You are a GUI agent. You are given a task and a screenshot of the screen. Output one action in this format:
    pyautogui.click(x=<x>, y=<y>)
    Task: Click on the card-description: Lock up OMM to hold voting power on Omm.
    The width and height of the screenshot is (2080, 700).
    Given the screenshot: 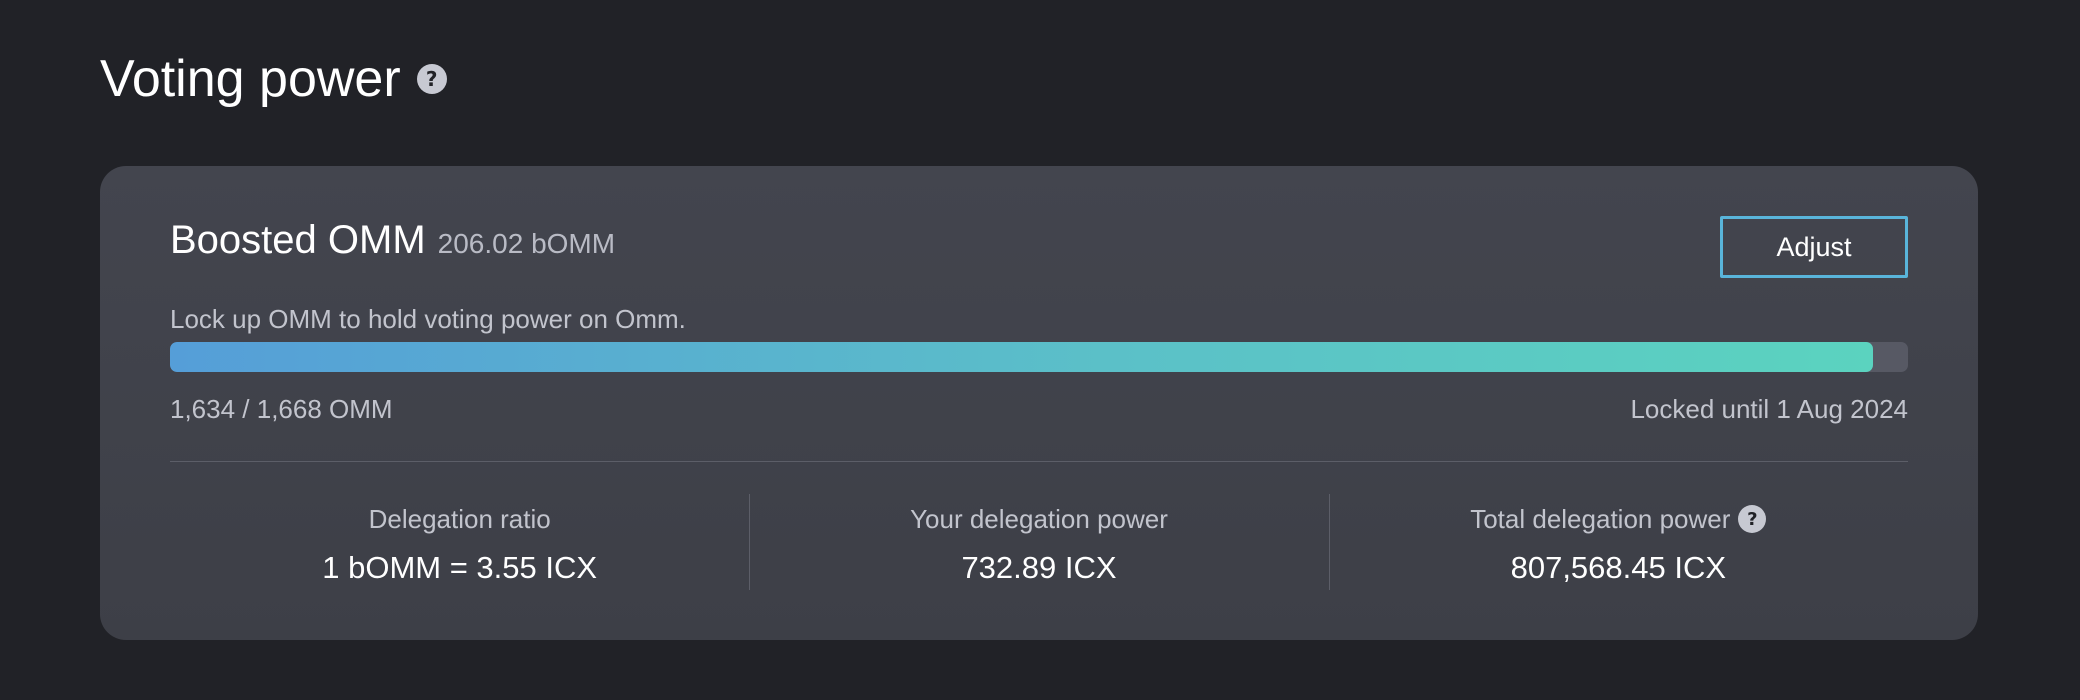 What is the action you would take?
    pyautogui.click(x=428, y=319)
    